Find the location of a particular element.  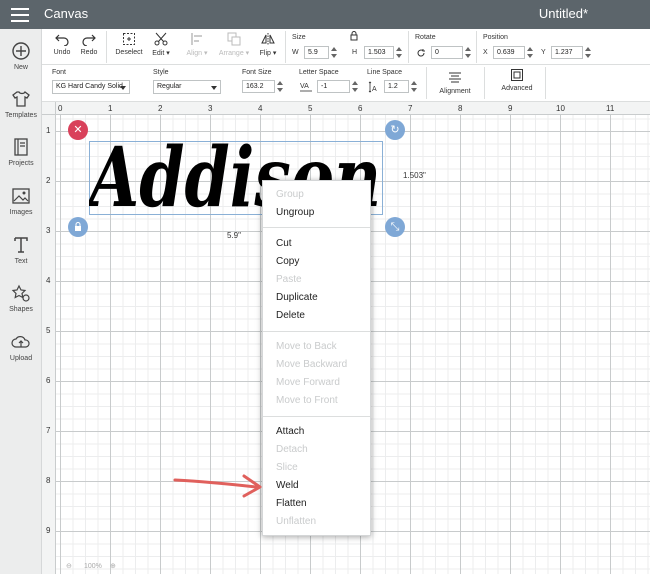

x-position-stepper is located at coordinates (530, 52).